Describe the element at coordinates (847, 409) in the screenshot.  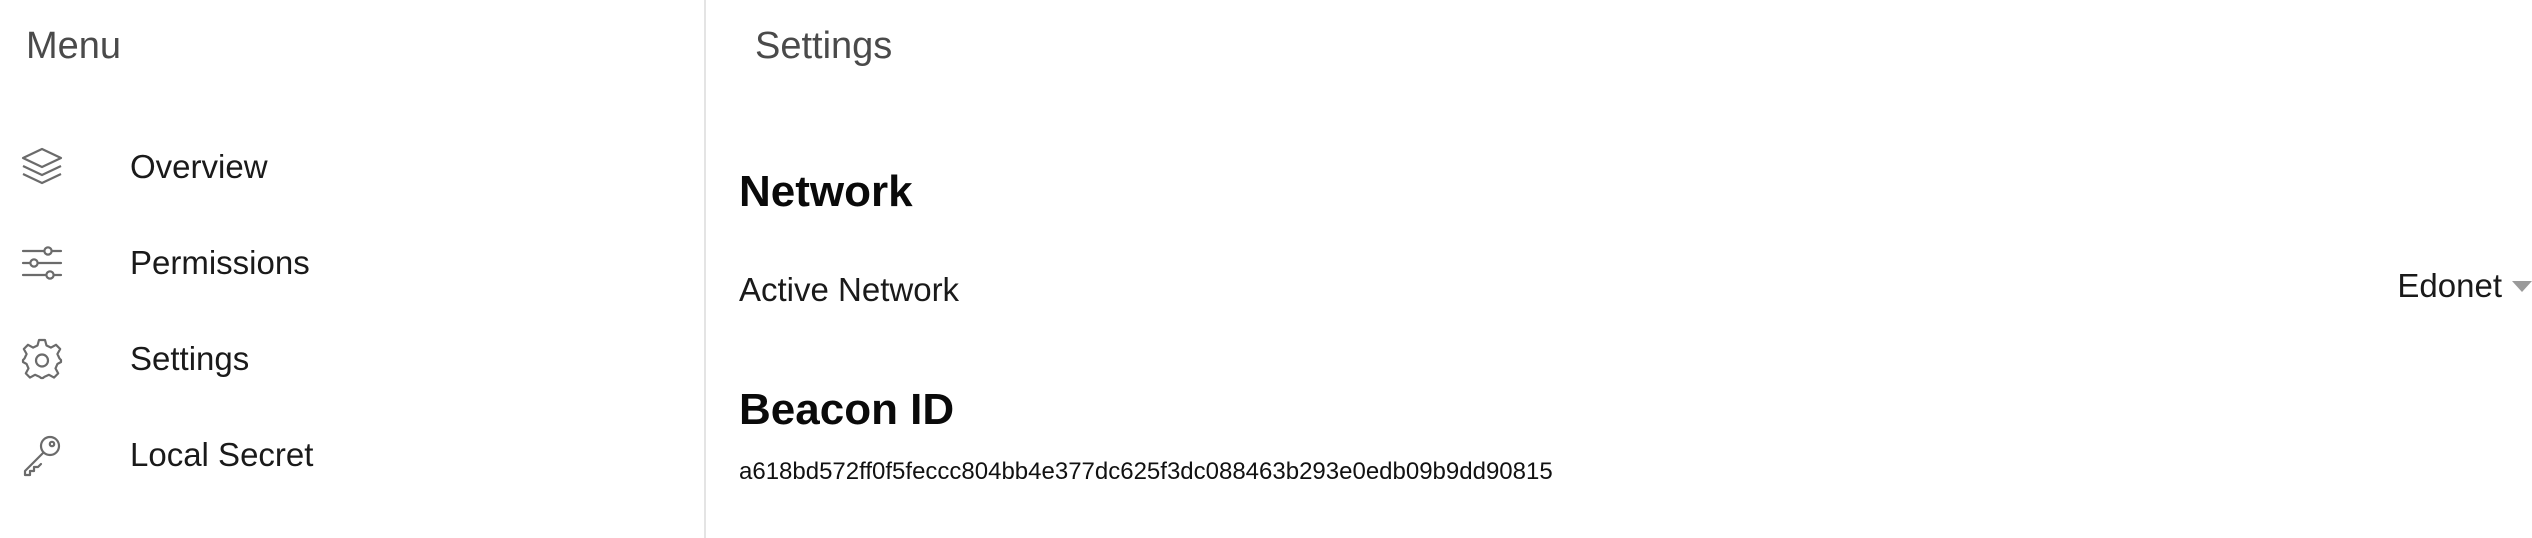
I see `beacon-id-heading: Beacon ID` at that location.